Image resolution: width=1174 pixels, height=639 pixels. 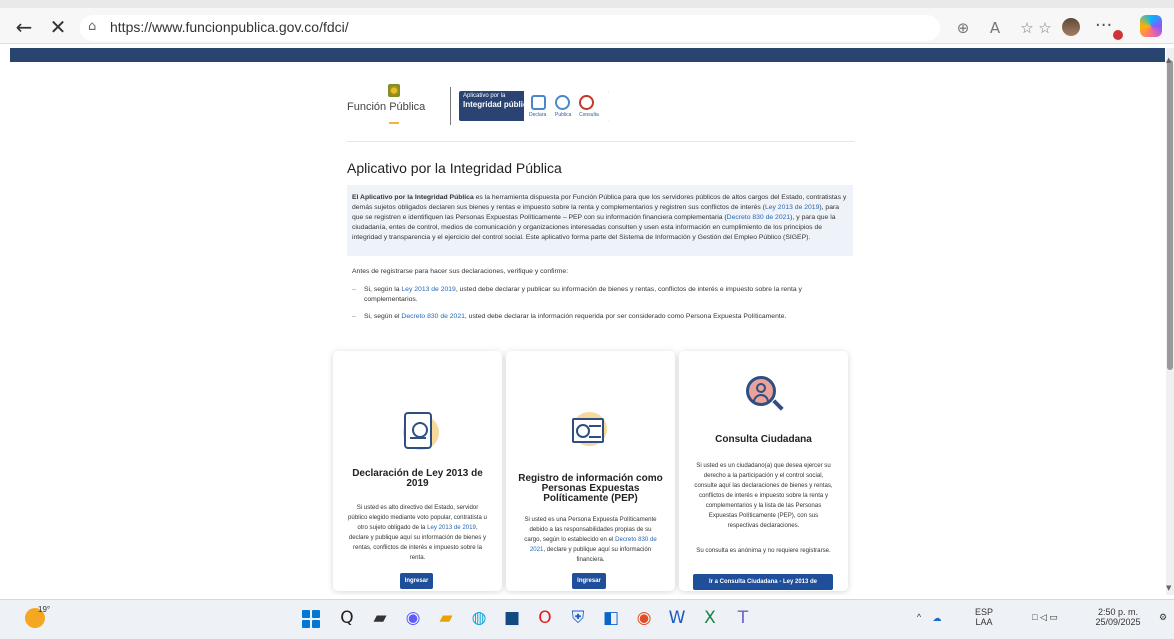 What do you see at coordinates (380, 618) in the screenshot?
I see `task-view-icon: ▰` at bounding box center [380, 618].